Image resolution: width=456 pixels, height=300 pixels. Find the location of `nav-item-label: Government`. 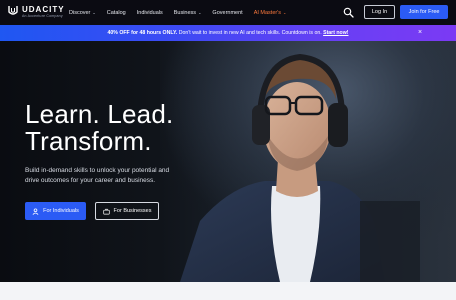

nav-item-label: Government is located at coordinates (227, 12).